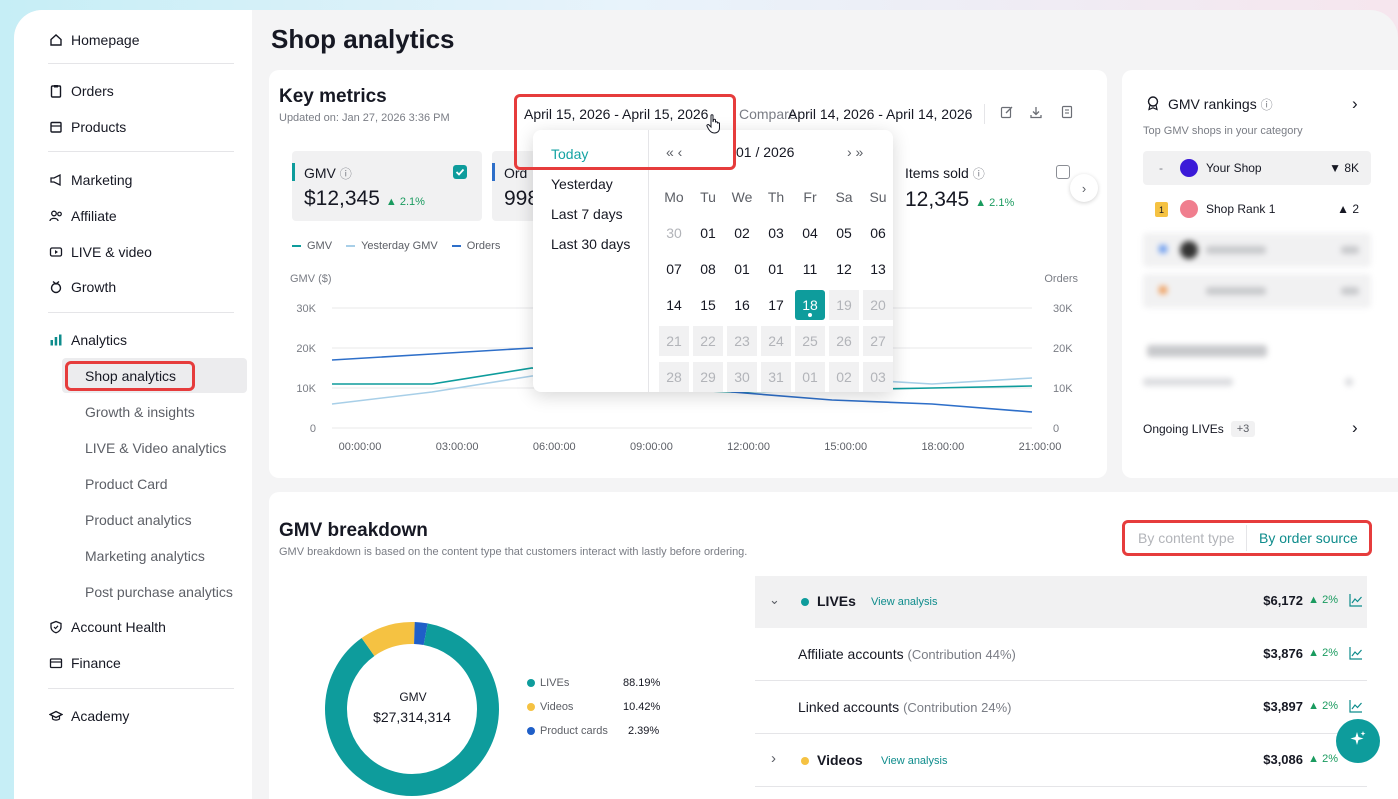  What do you see at coordinates (1063, 349) in the screenshot?
I see `y2-tick-label: 20K` at bounding box center [1063, 349].